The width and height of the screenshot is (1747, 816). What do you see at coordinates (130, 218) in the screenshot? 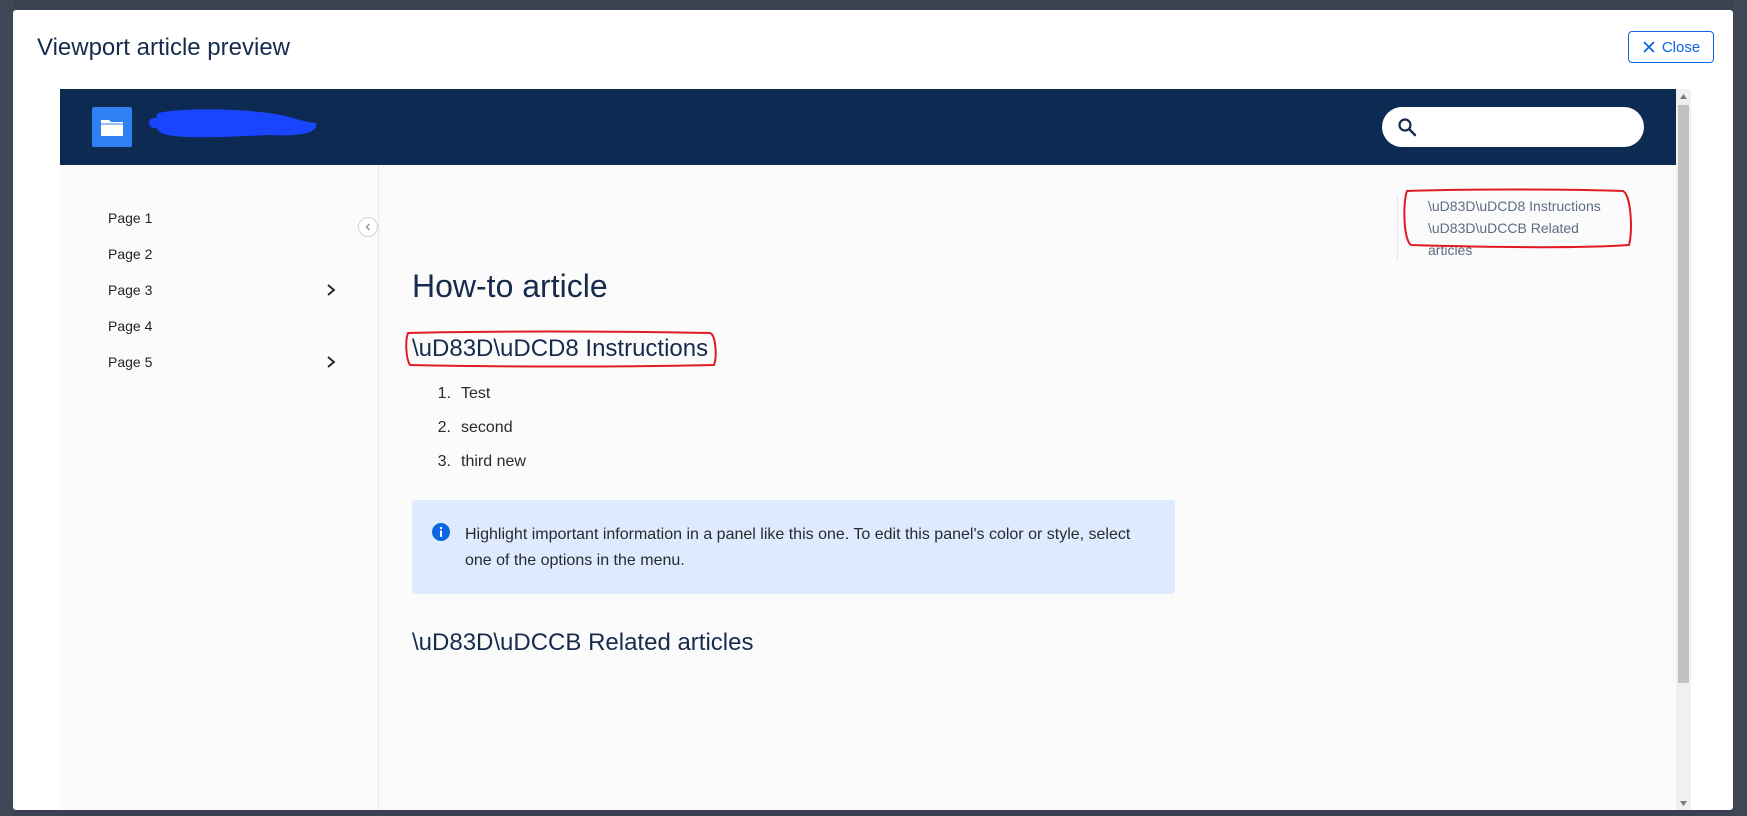
I see `sidebar-item-label: Page 1` at bounding box center [130, 218].